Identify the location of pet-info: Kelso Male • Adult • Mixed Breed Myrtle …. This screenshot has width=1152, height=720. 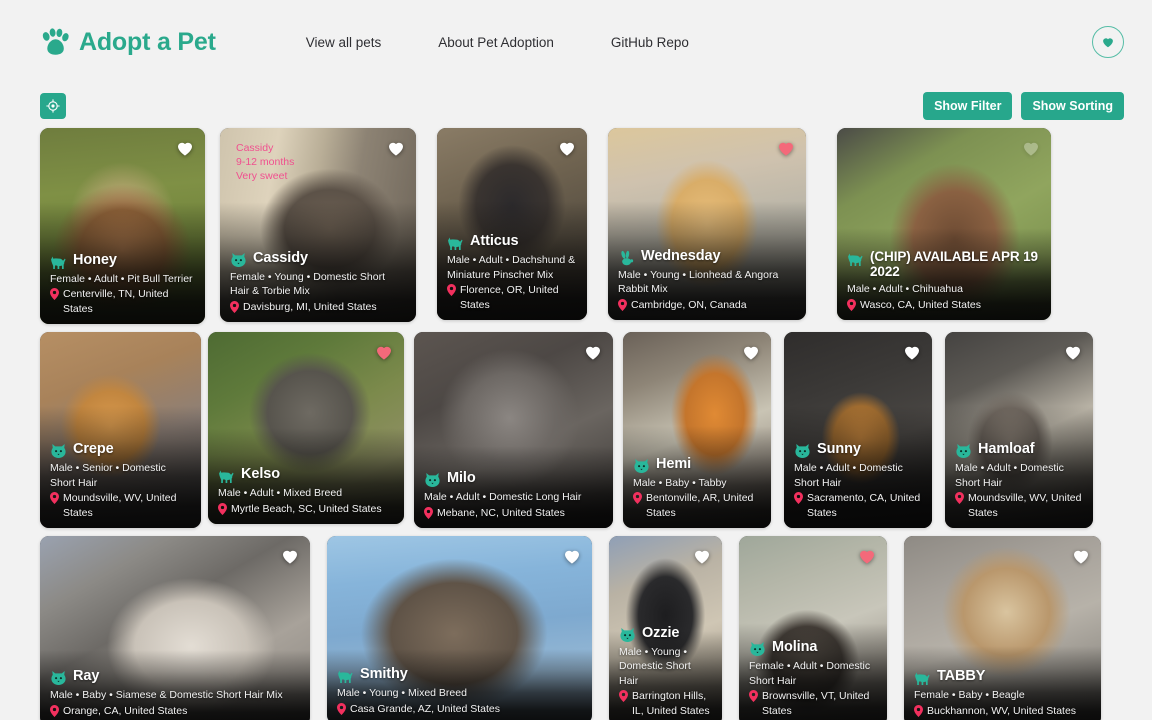
(306, 495).